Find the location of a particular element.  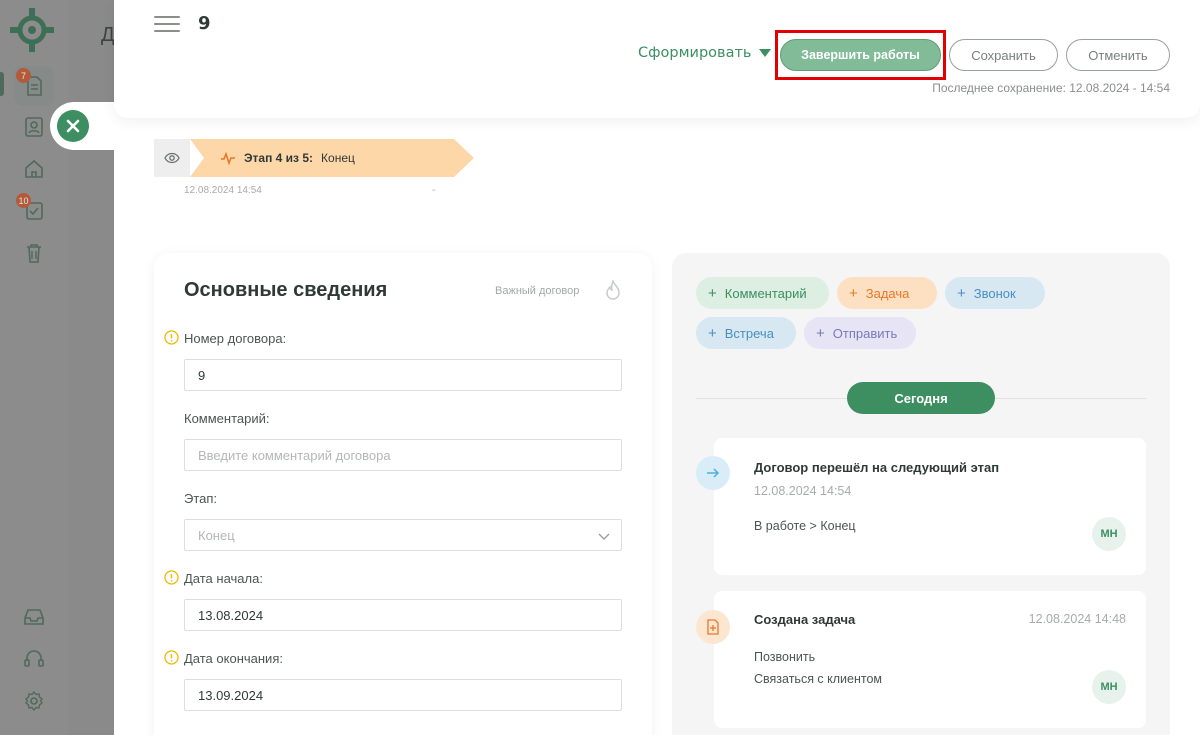

background-page-title: Д is located at coordinates (108, 35).